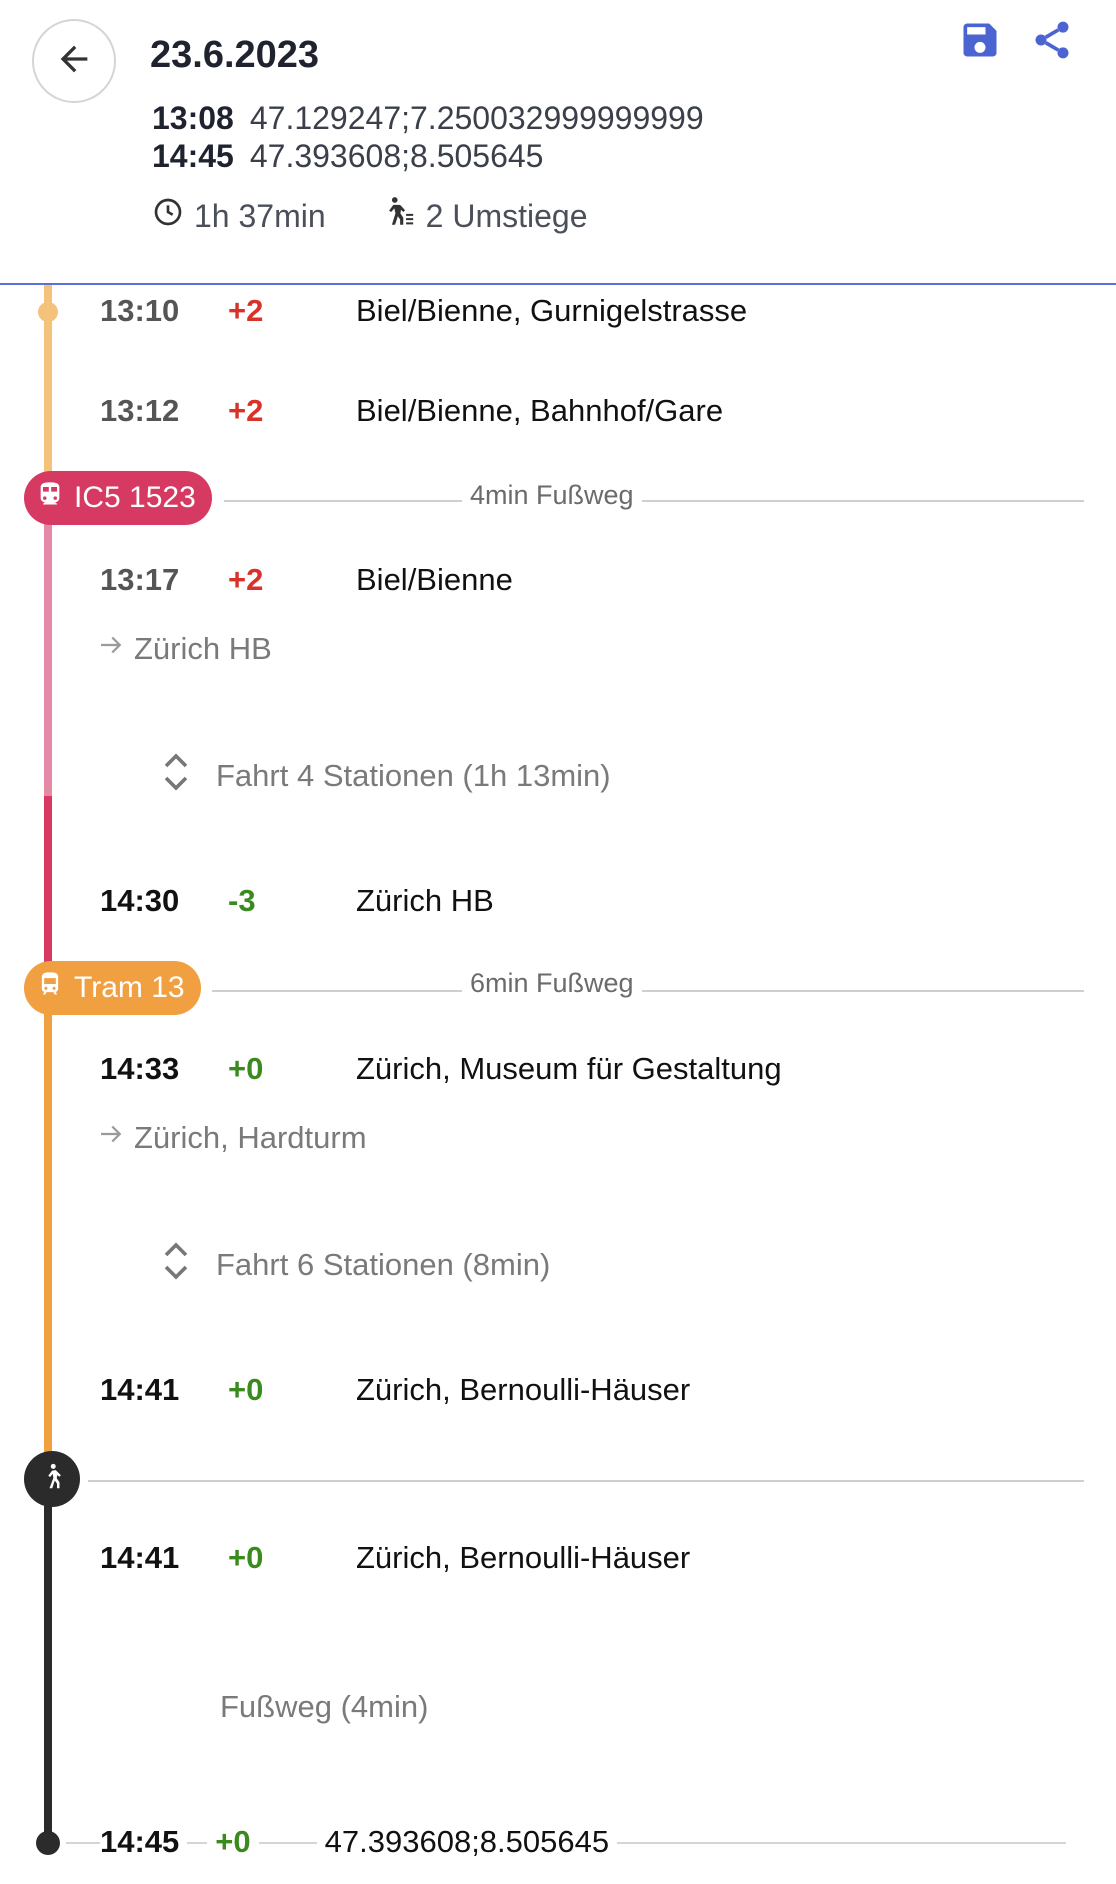  I want to click on save-button, so click(980, 42).